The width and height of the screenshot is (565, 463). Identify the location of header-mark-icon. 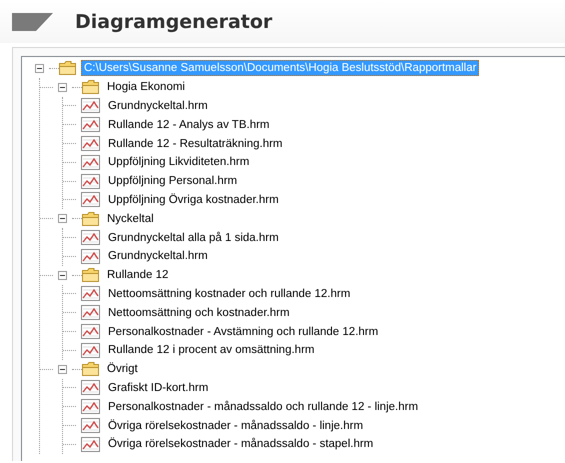
(32, 21).